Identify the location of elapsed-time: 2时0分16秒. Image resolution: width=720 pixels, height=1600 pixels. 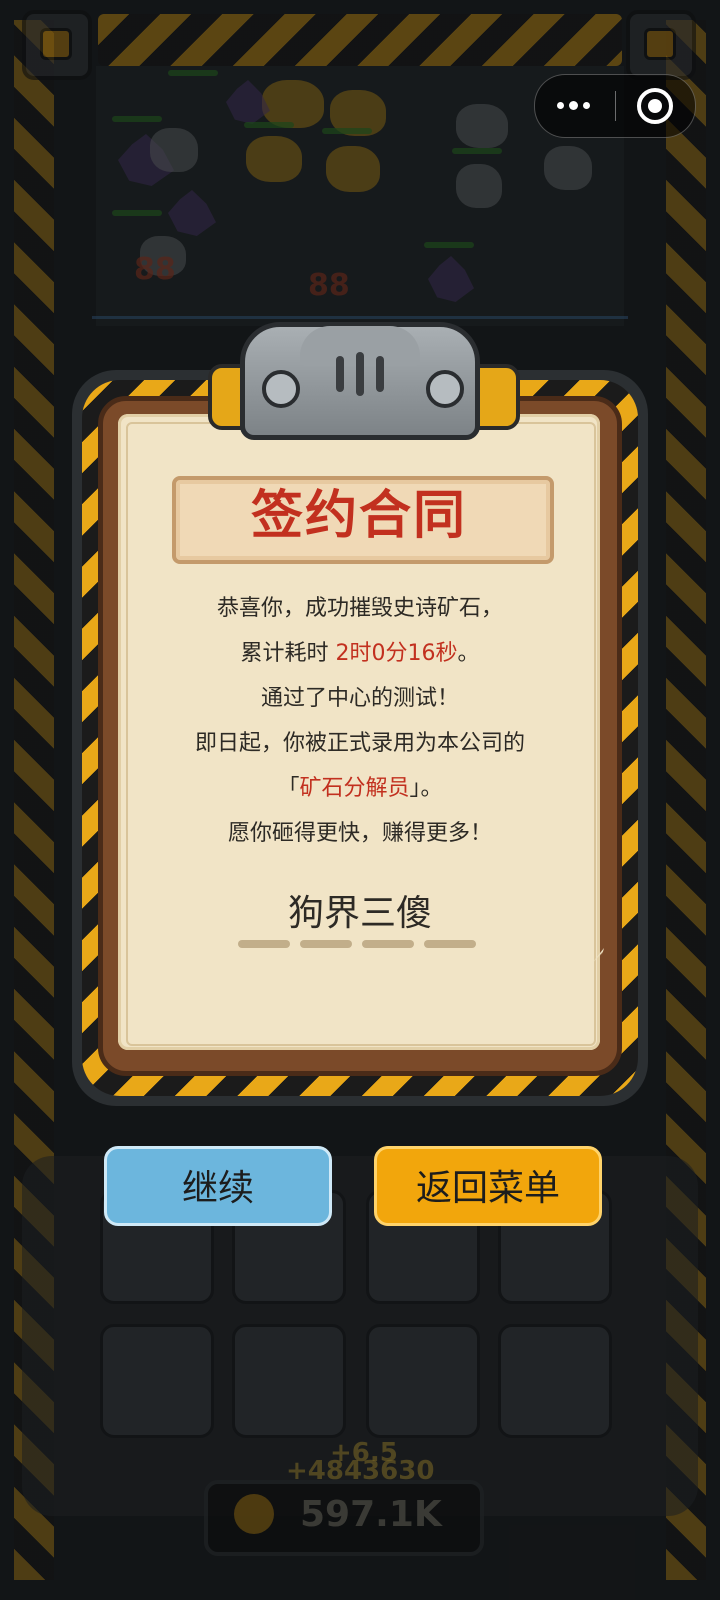
(396, 653).